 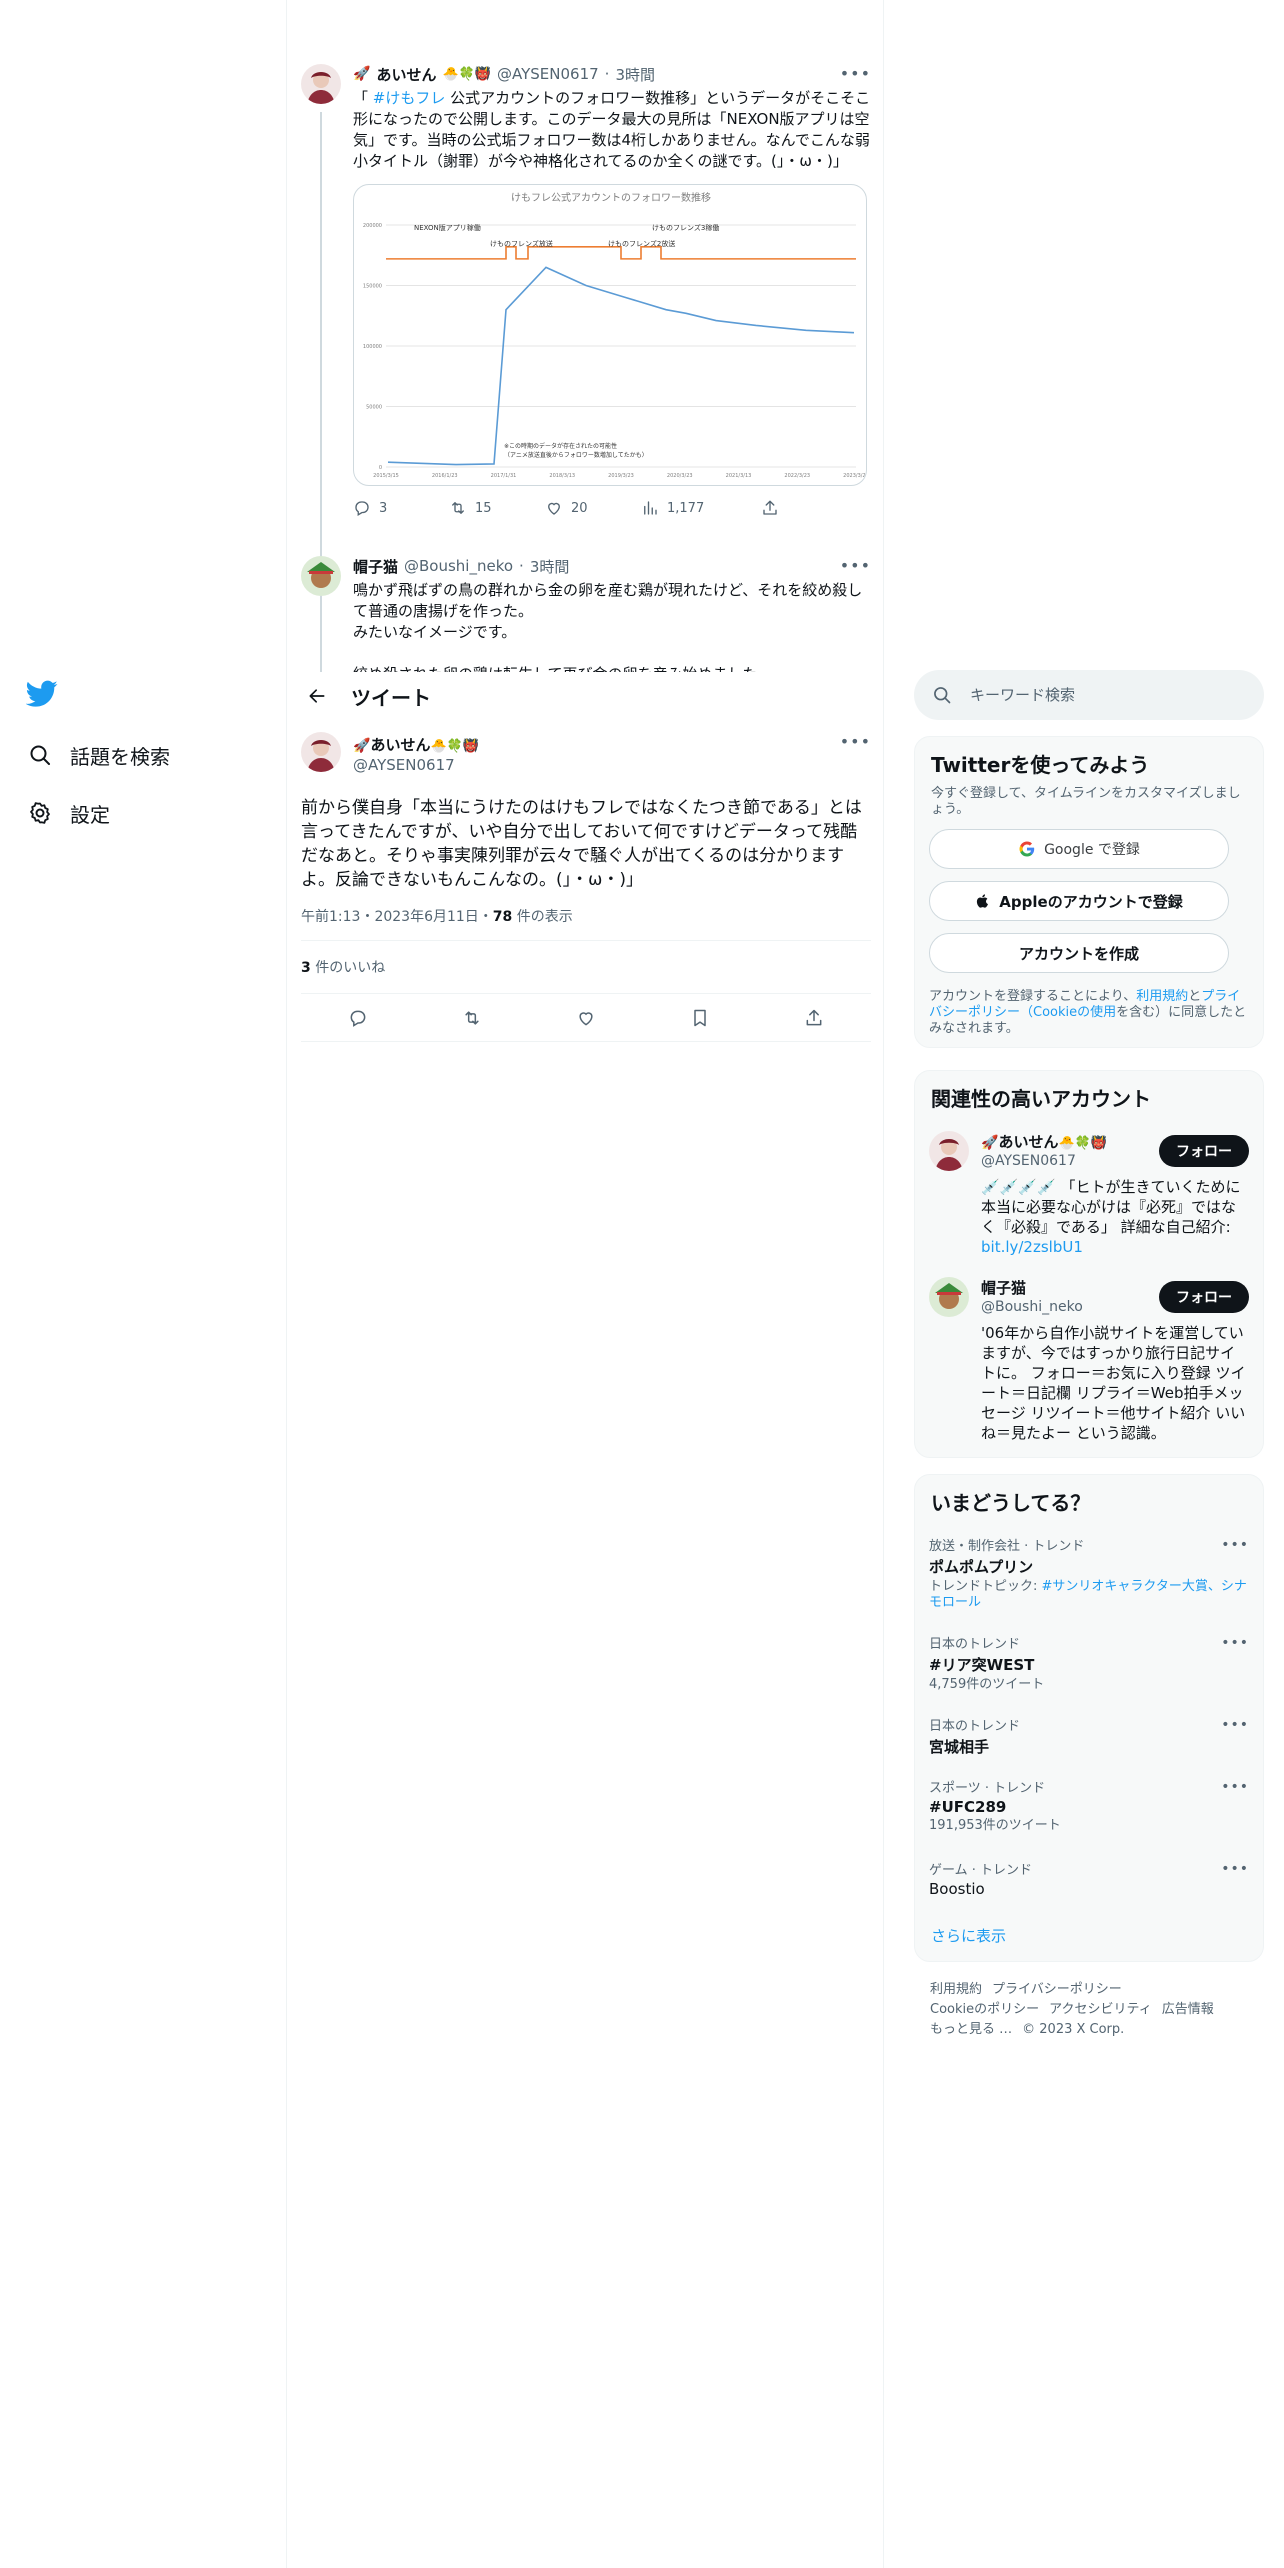 I want to click on related-title: 関連性の高いアカウント, so click(x=1041, y=1099).